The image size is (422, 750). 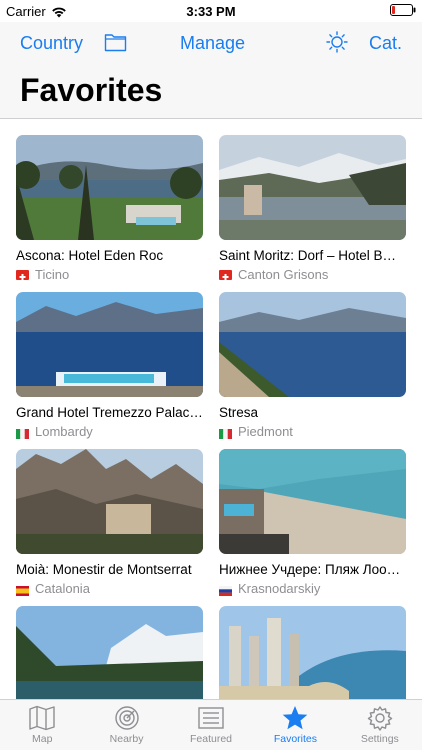 What do you see at coordinates (225, 590) in the screenshot?
I see `russia-flag-icon` at bounding box center [225, 590].